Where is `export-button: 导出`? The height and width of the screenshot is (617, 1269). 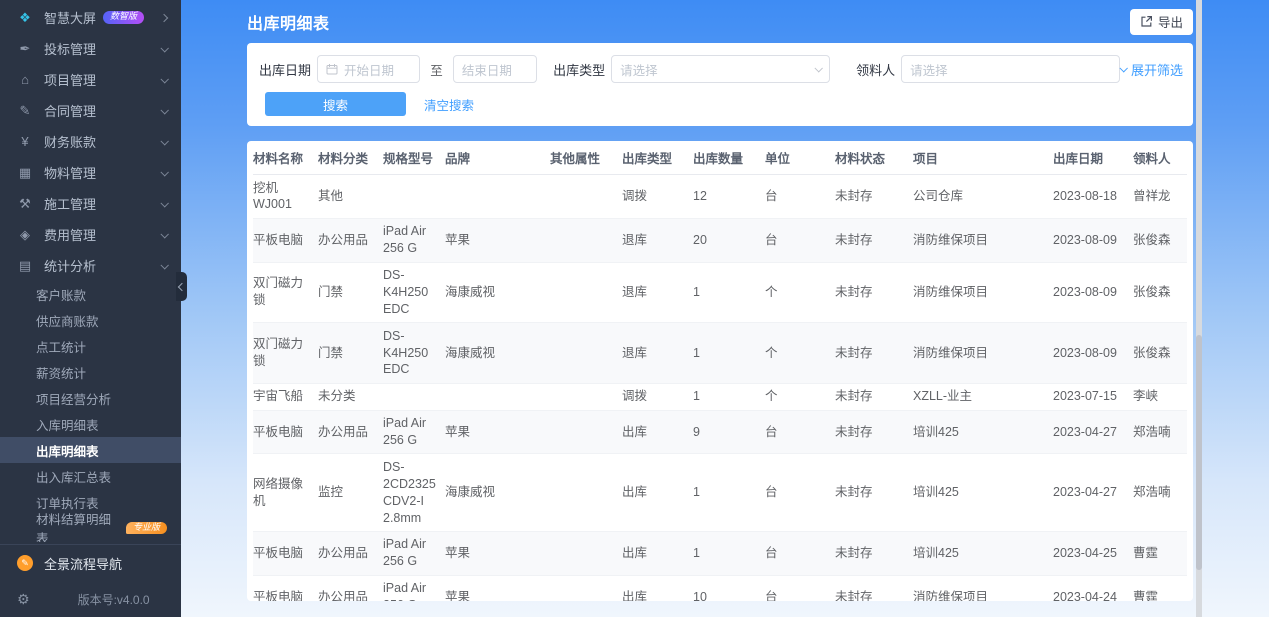
export-button: 导出 is located at coordinates (1161, 21).